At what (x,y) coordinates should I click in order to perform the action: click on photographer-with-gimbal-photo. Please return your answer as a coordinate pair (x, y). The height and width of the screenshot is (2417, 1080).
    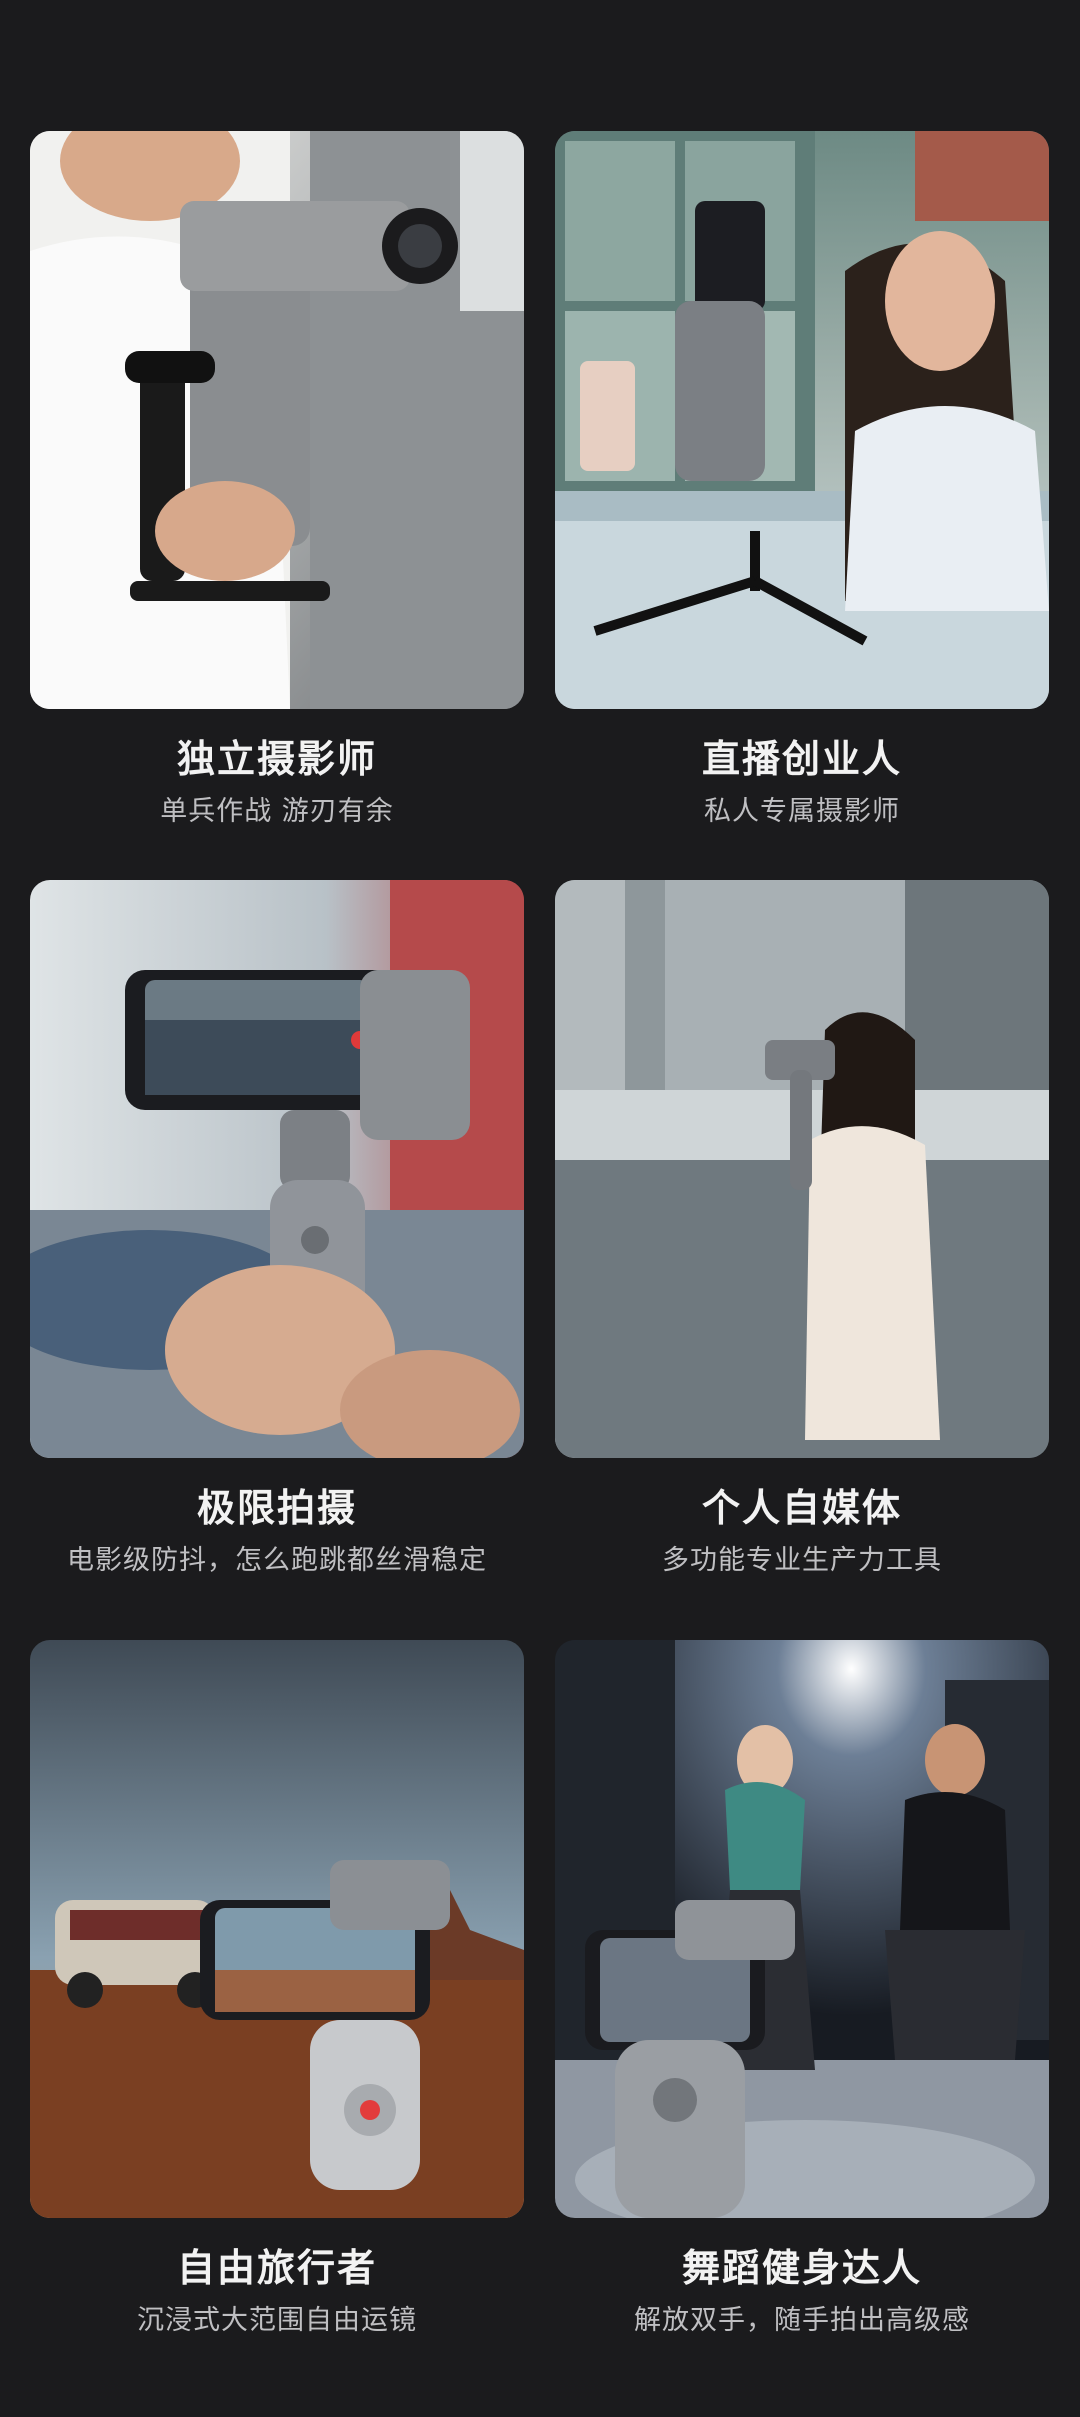
    Looking at the image, I should click on (277, 420).